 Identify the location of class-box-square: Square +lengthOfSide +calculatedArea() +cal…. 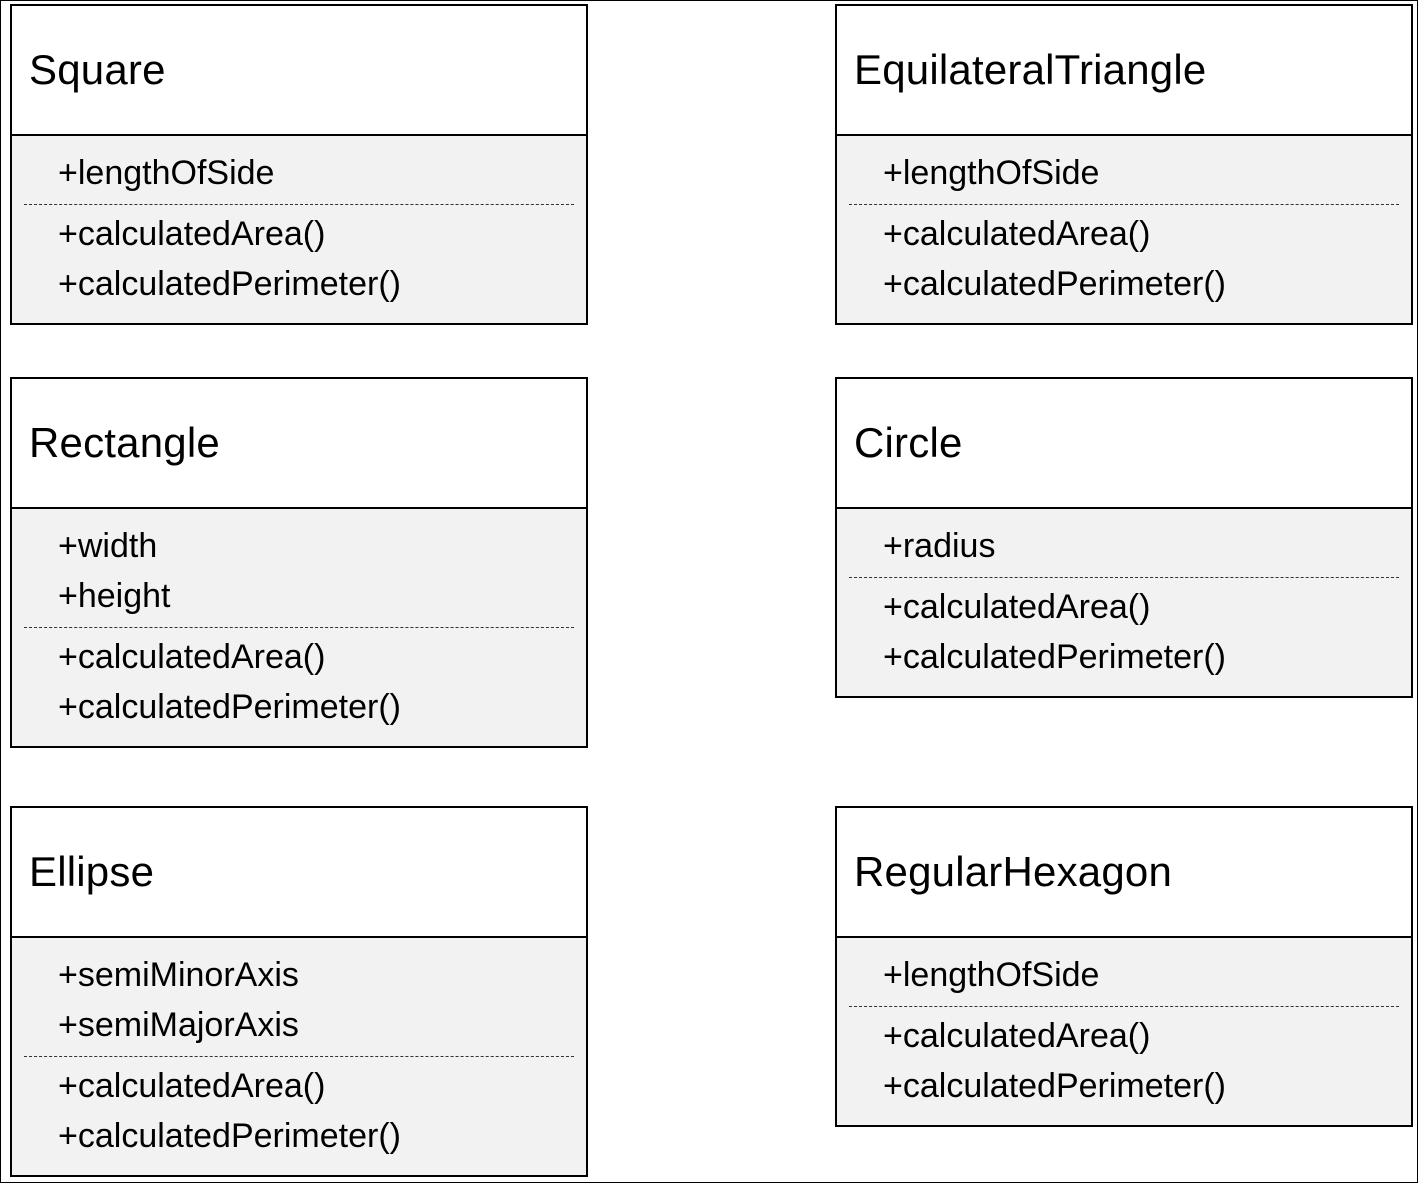
(299, 164).